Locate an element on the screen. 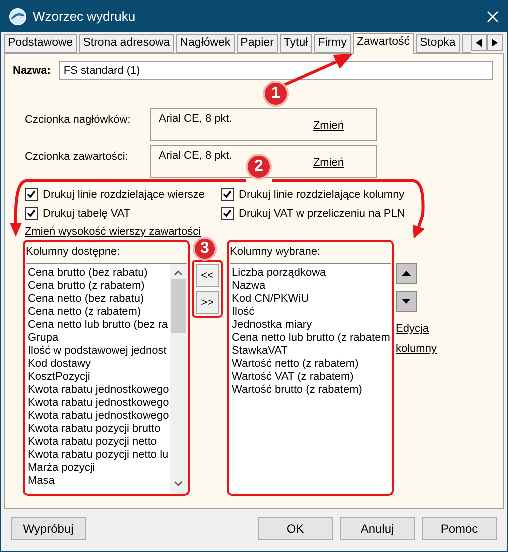  chevron-down-icon is located at coordinates (178, 484).